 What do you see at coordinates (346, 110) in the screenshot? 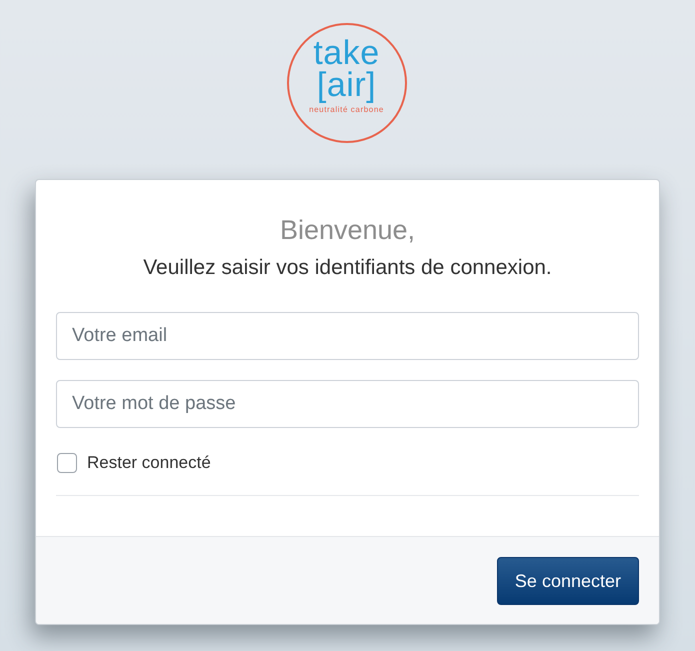
I see `logo-tagline: neutralité carbone` at bounding box center [346, 110].